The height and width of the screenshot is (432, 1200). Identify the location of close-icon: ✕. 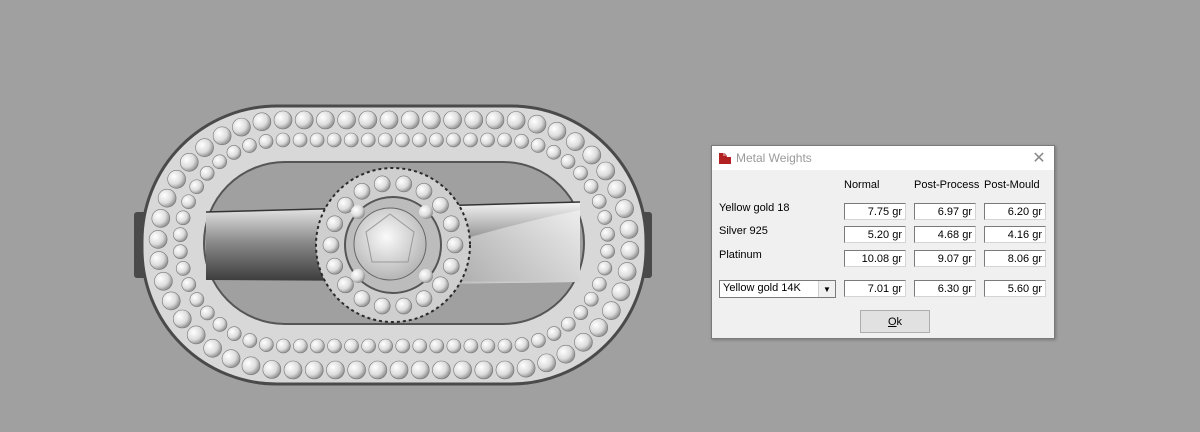
(1039, 158).